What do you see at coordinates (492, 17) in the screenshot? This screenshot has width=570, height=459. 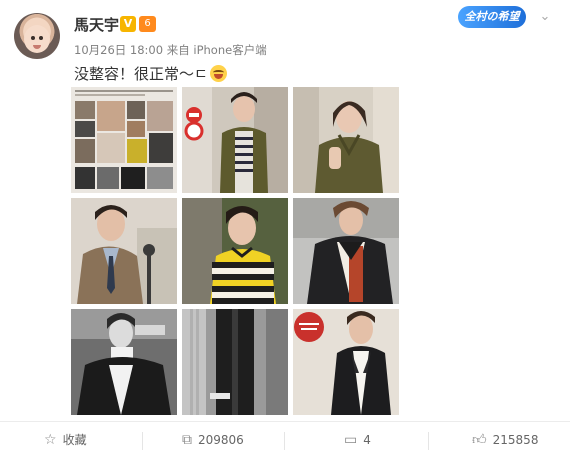 I see `follow-badge: 全村の希望` at bounding box center [492, 17].